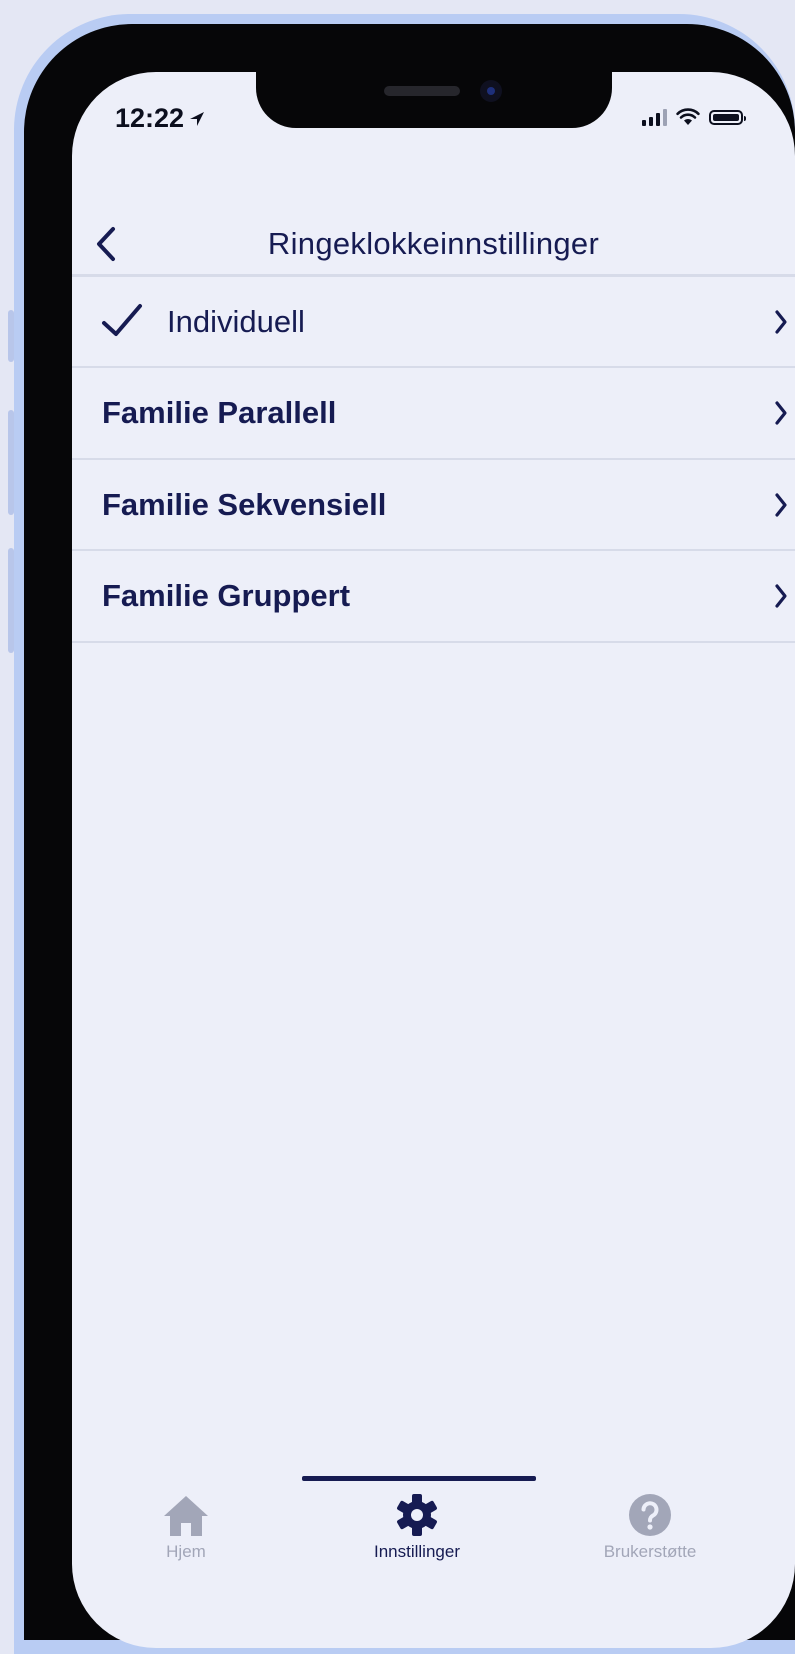  I want to click on list-item-individuell: Individuell, so click(433, 322).